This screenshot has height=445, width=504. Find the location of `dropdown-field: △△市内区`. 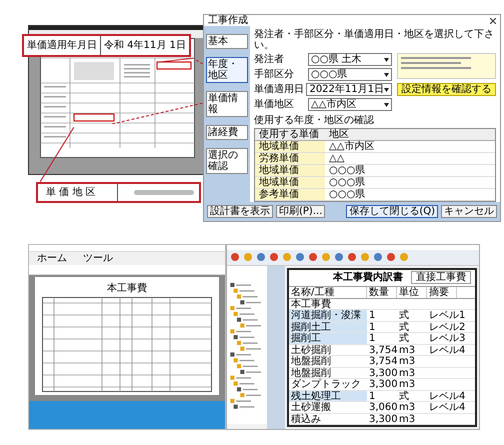

dropdown-field: △△市内区 is located at coordinates (350, 104).